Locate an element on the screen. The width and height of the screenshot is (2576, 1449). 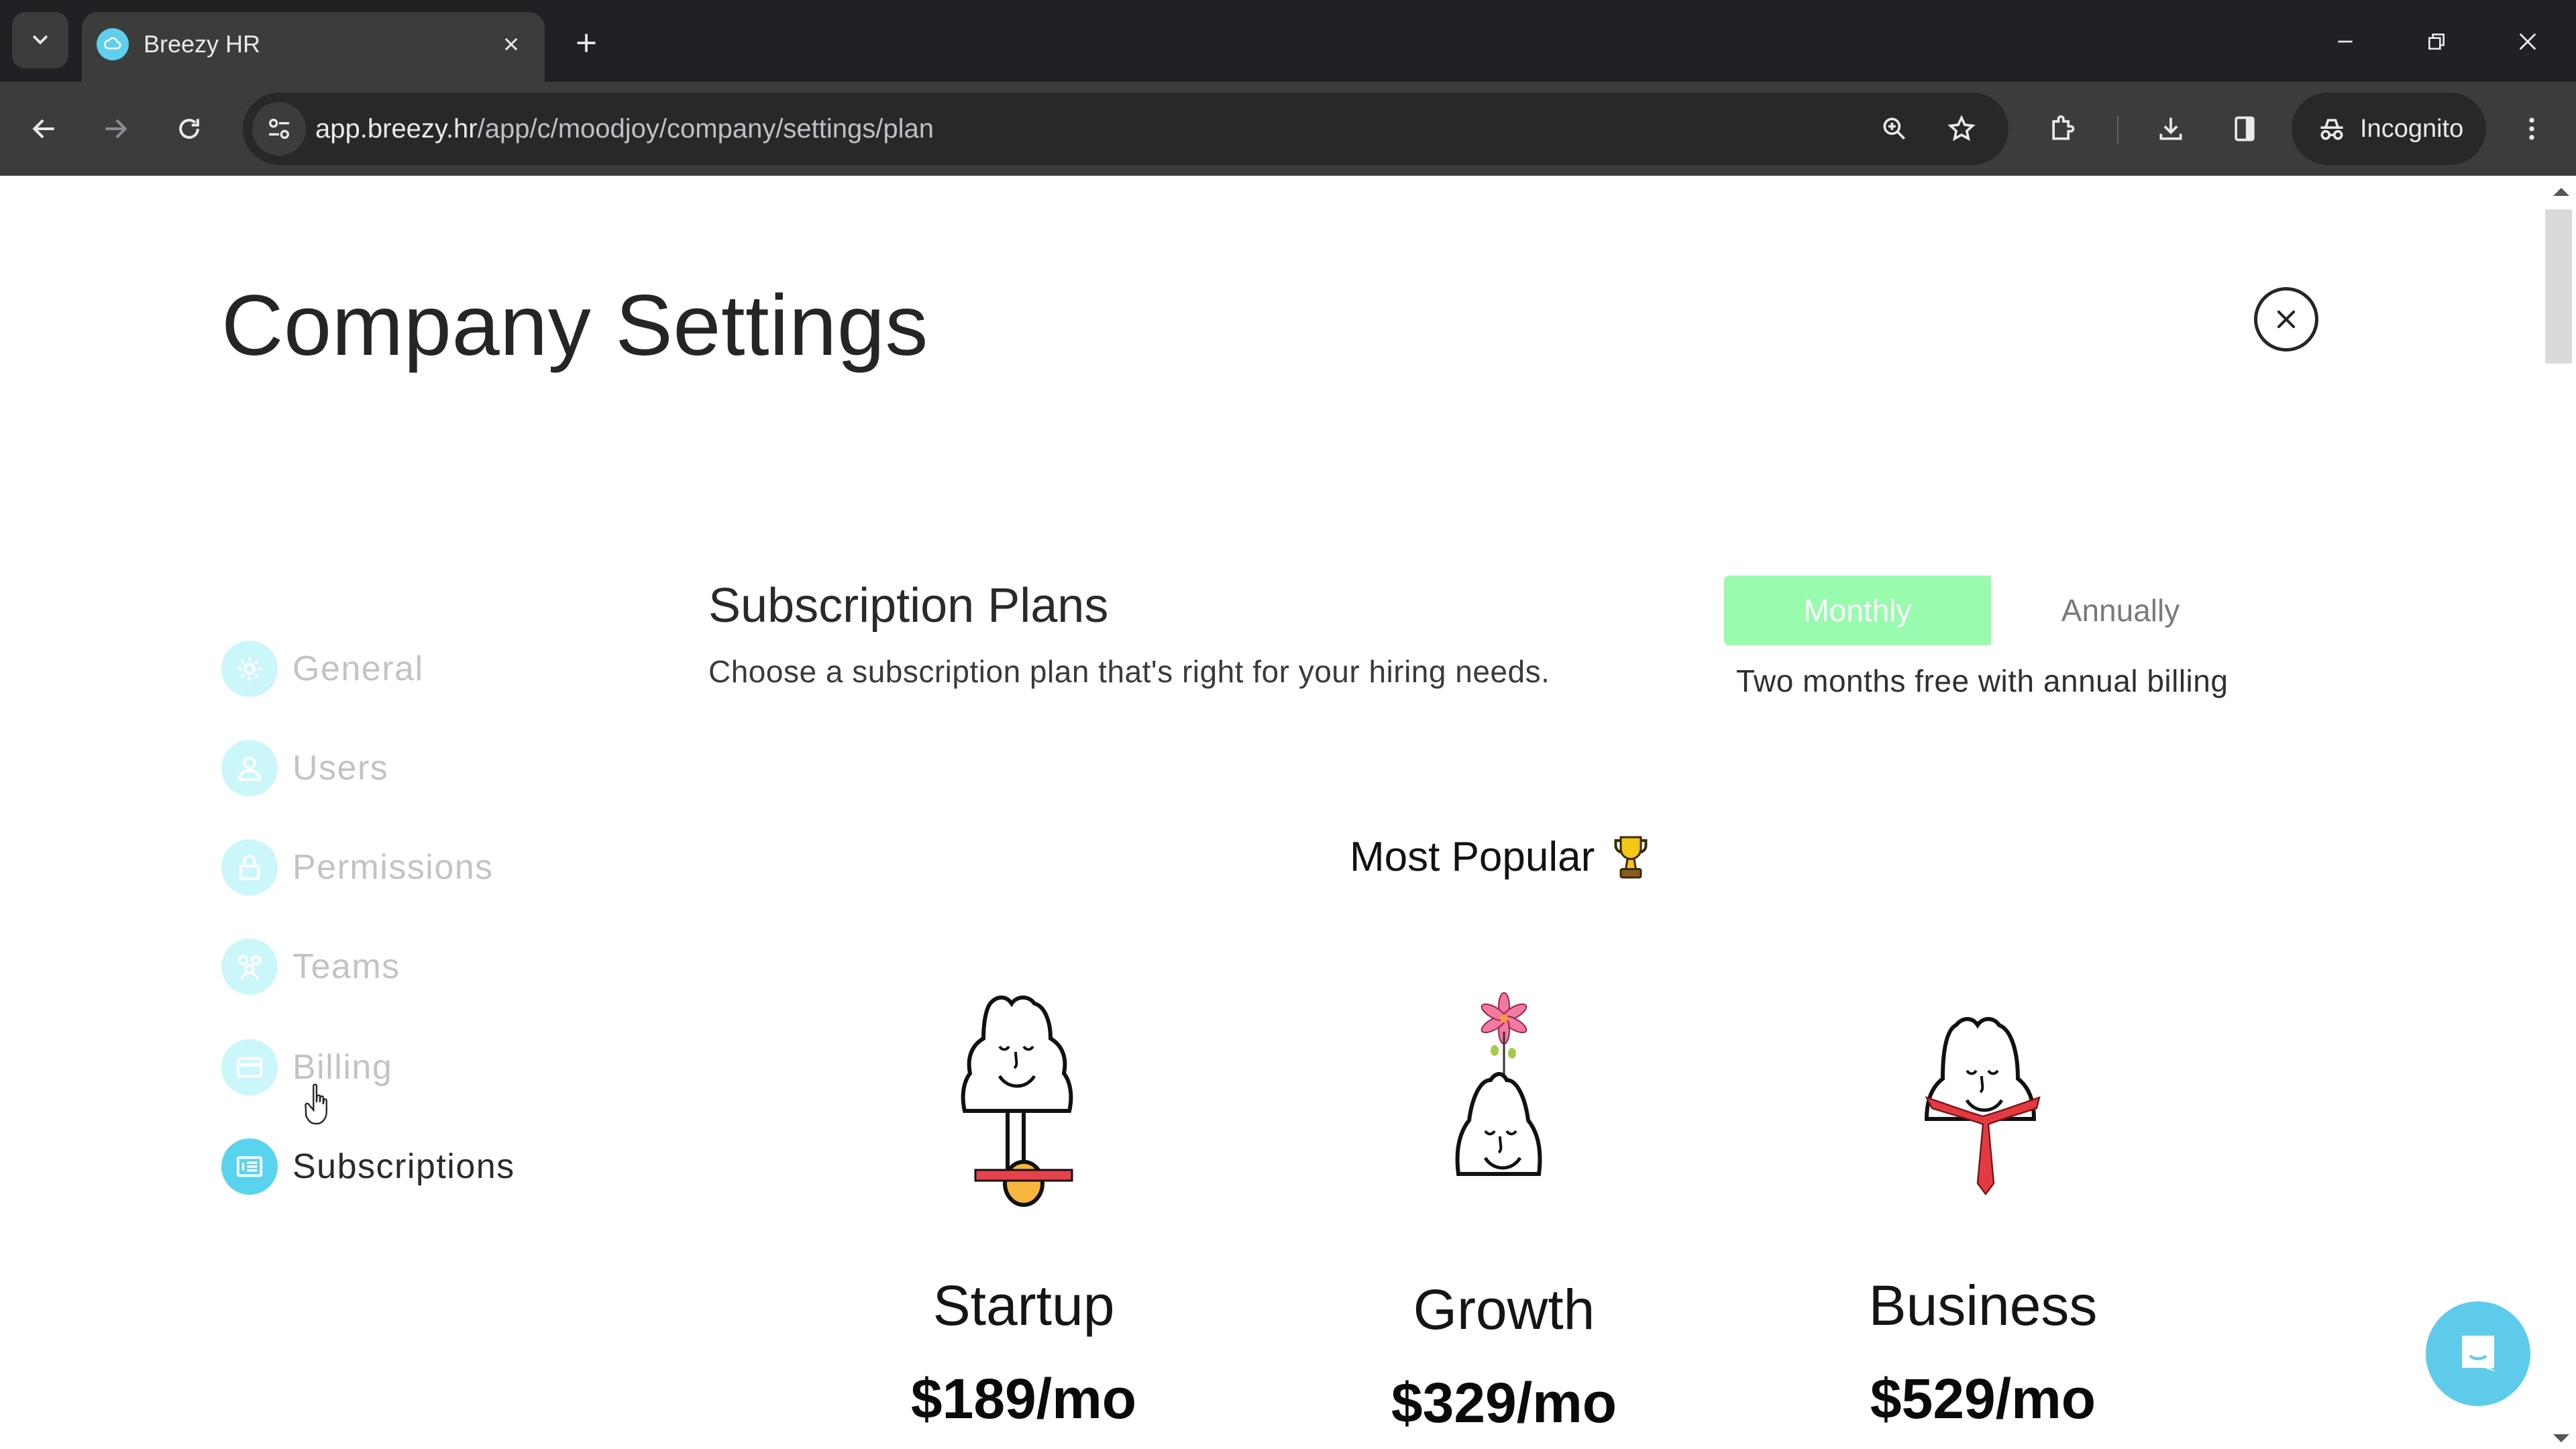
cloud-flower-illustration is located at coordinates (1504, 1112).